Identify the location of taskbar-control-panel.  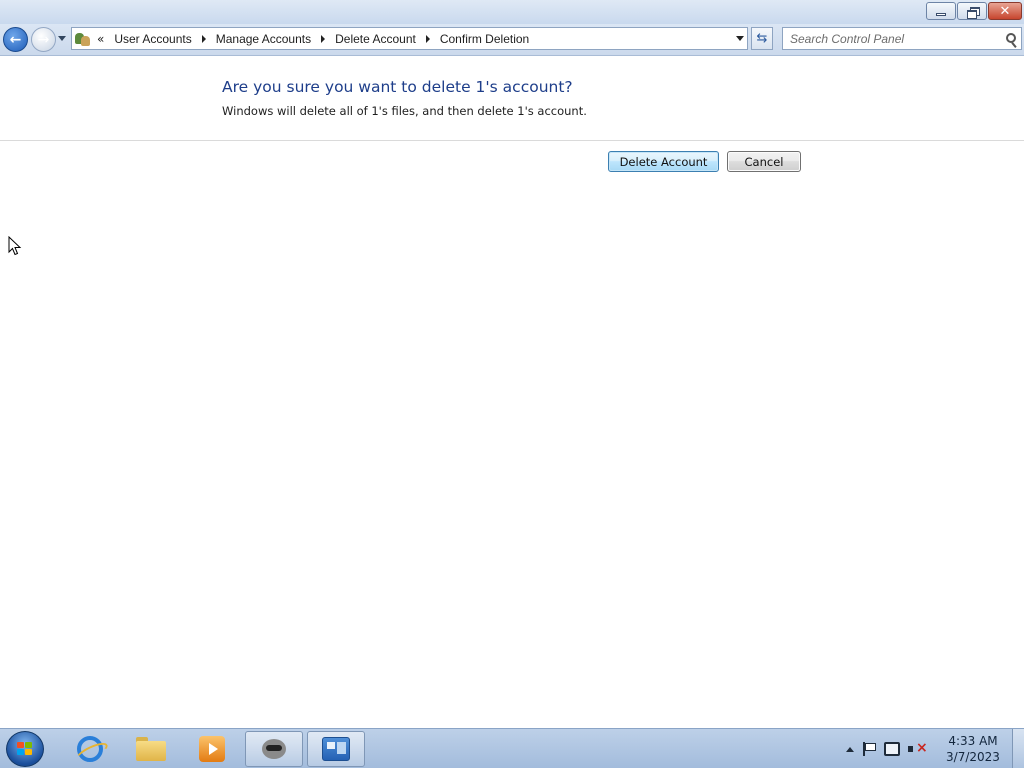
(336, 749).